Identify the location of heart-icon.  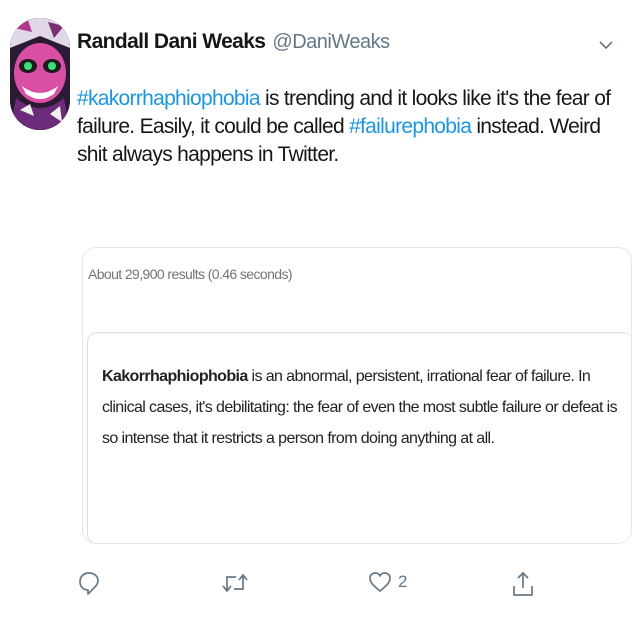
(380, 582).